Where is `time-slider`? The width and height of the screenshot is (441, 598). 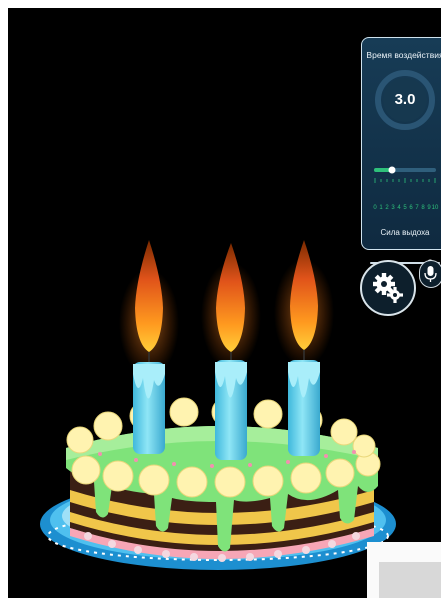 time-slider is located at coordinates (405, 180).